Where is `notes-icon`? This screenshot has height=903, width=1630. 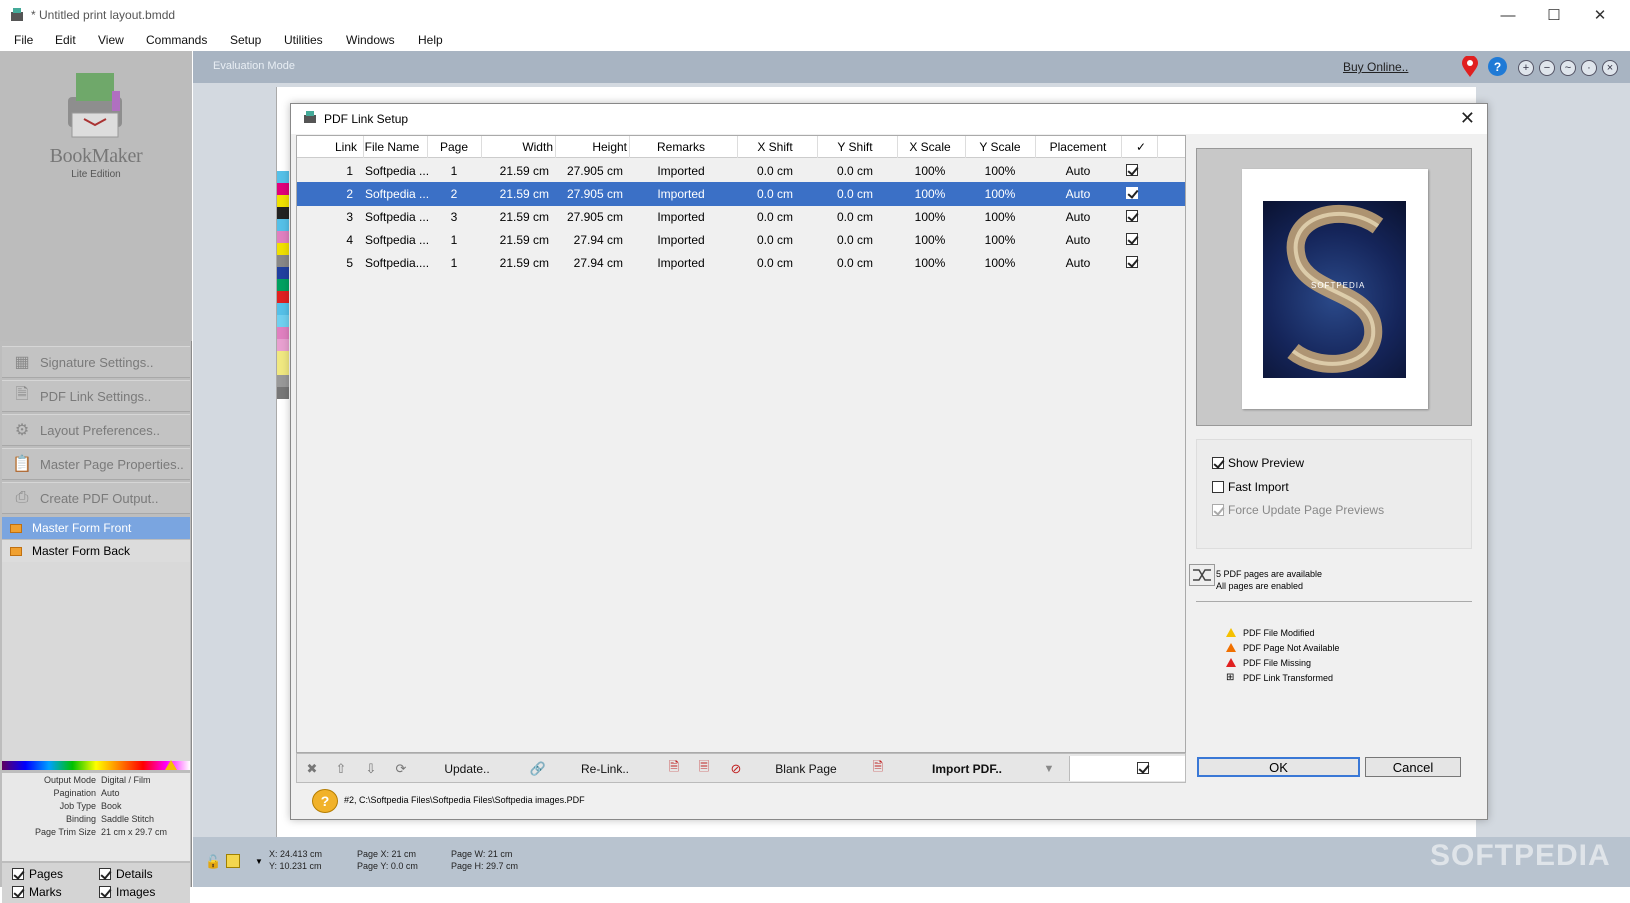 notes-icon is located at coordinates (233, 861).